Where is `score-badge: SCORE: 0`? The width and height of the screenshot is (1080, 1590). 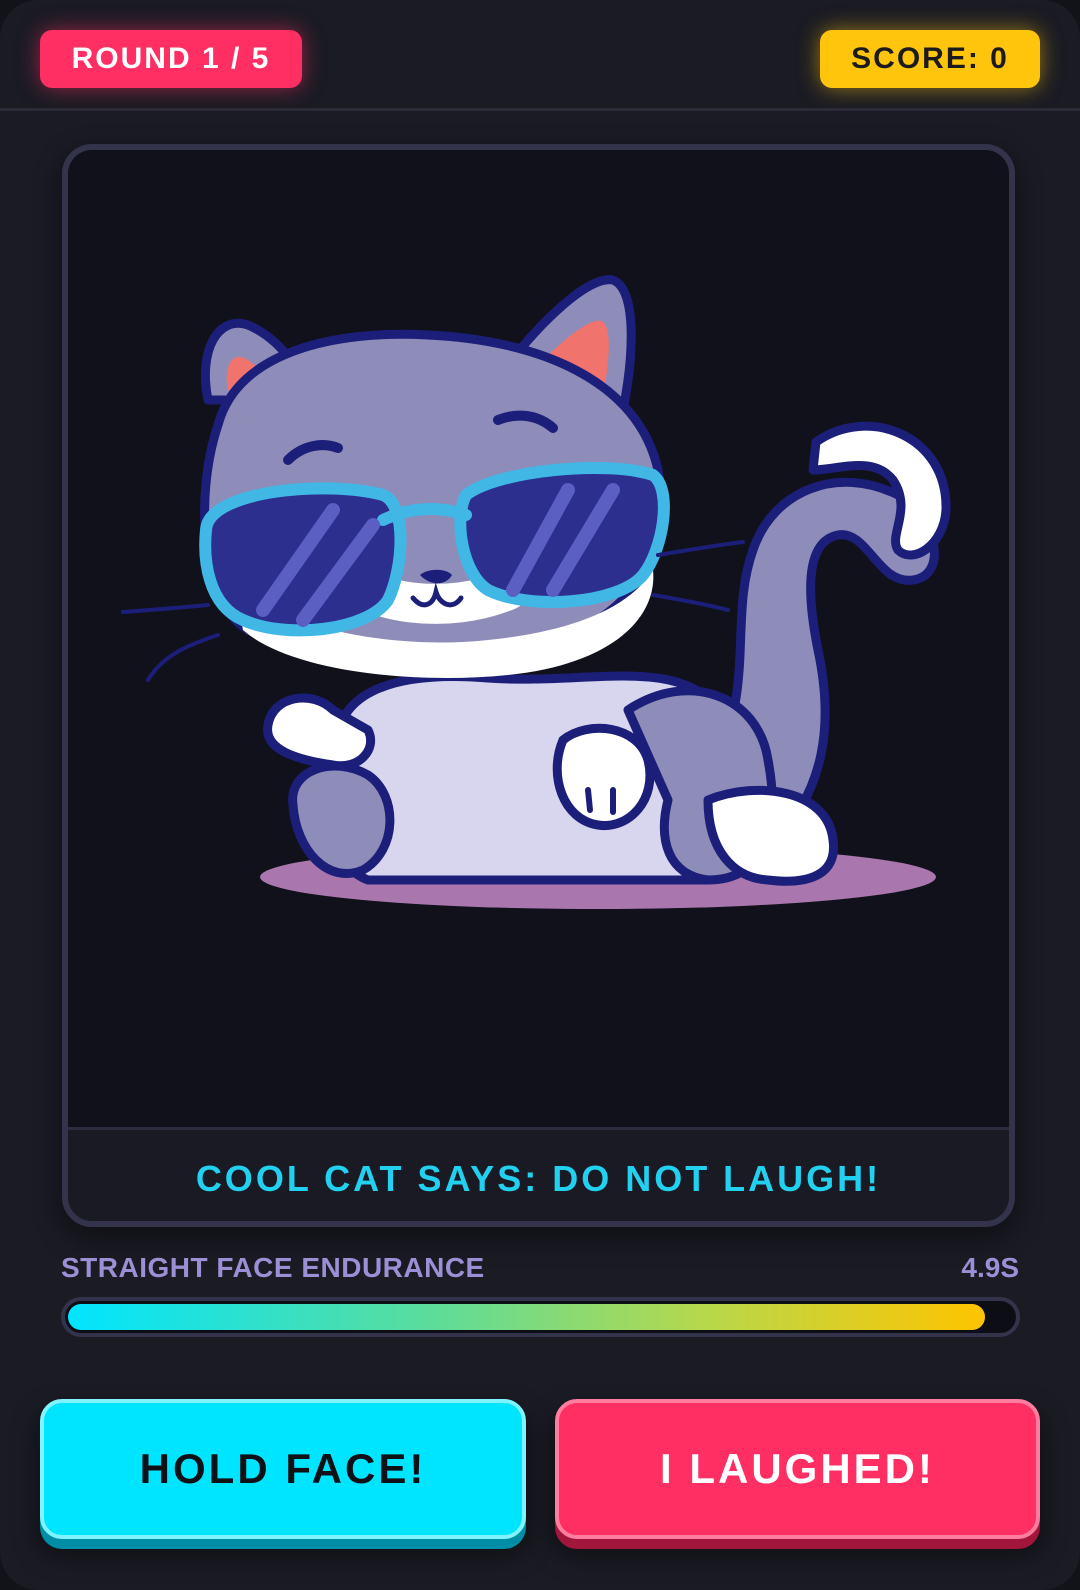
score-badge: SCORE: 0 is located at coordinates (930, 59).